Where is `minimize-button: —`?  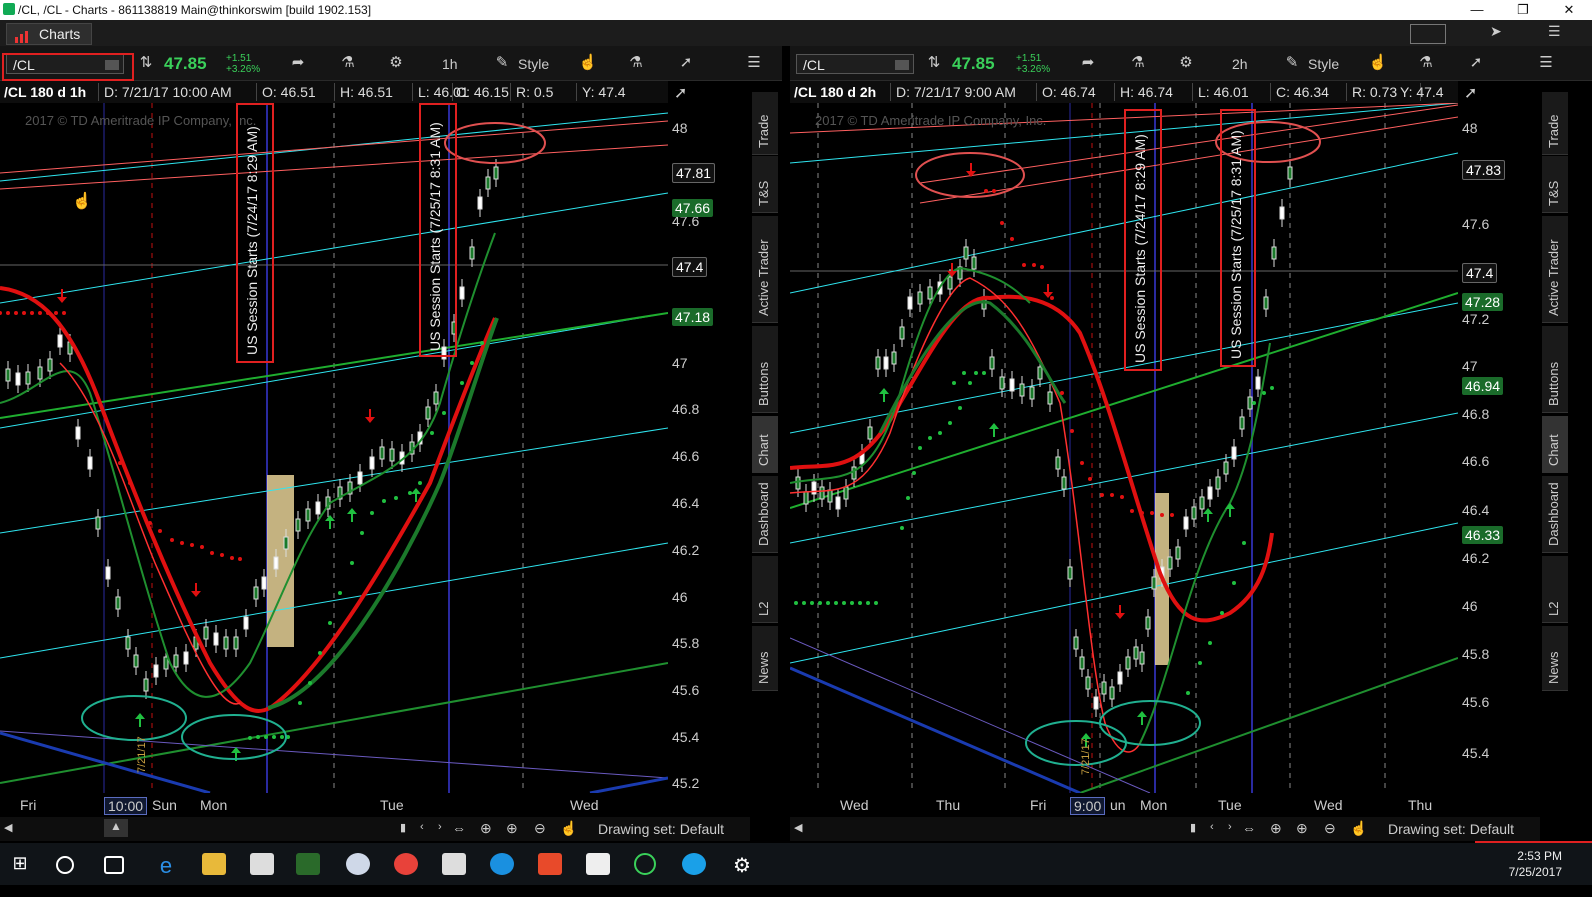
minimize-button: — is located at coordinates (1477, 10).